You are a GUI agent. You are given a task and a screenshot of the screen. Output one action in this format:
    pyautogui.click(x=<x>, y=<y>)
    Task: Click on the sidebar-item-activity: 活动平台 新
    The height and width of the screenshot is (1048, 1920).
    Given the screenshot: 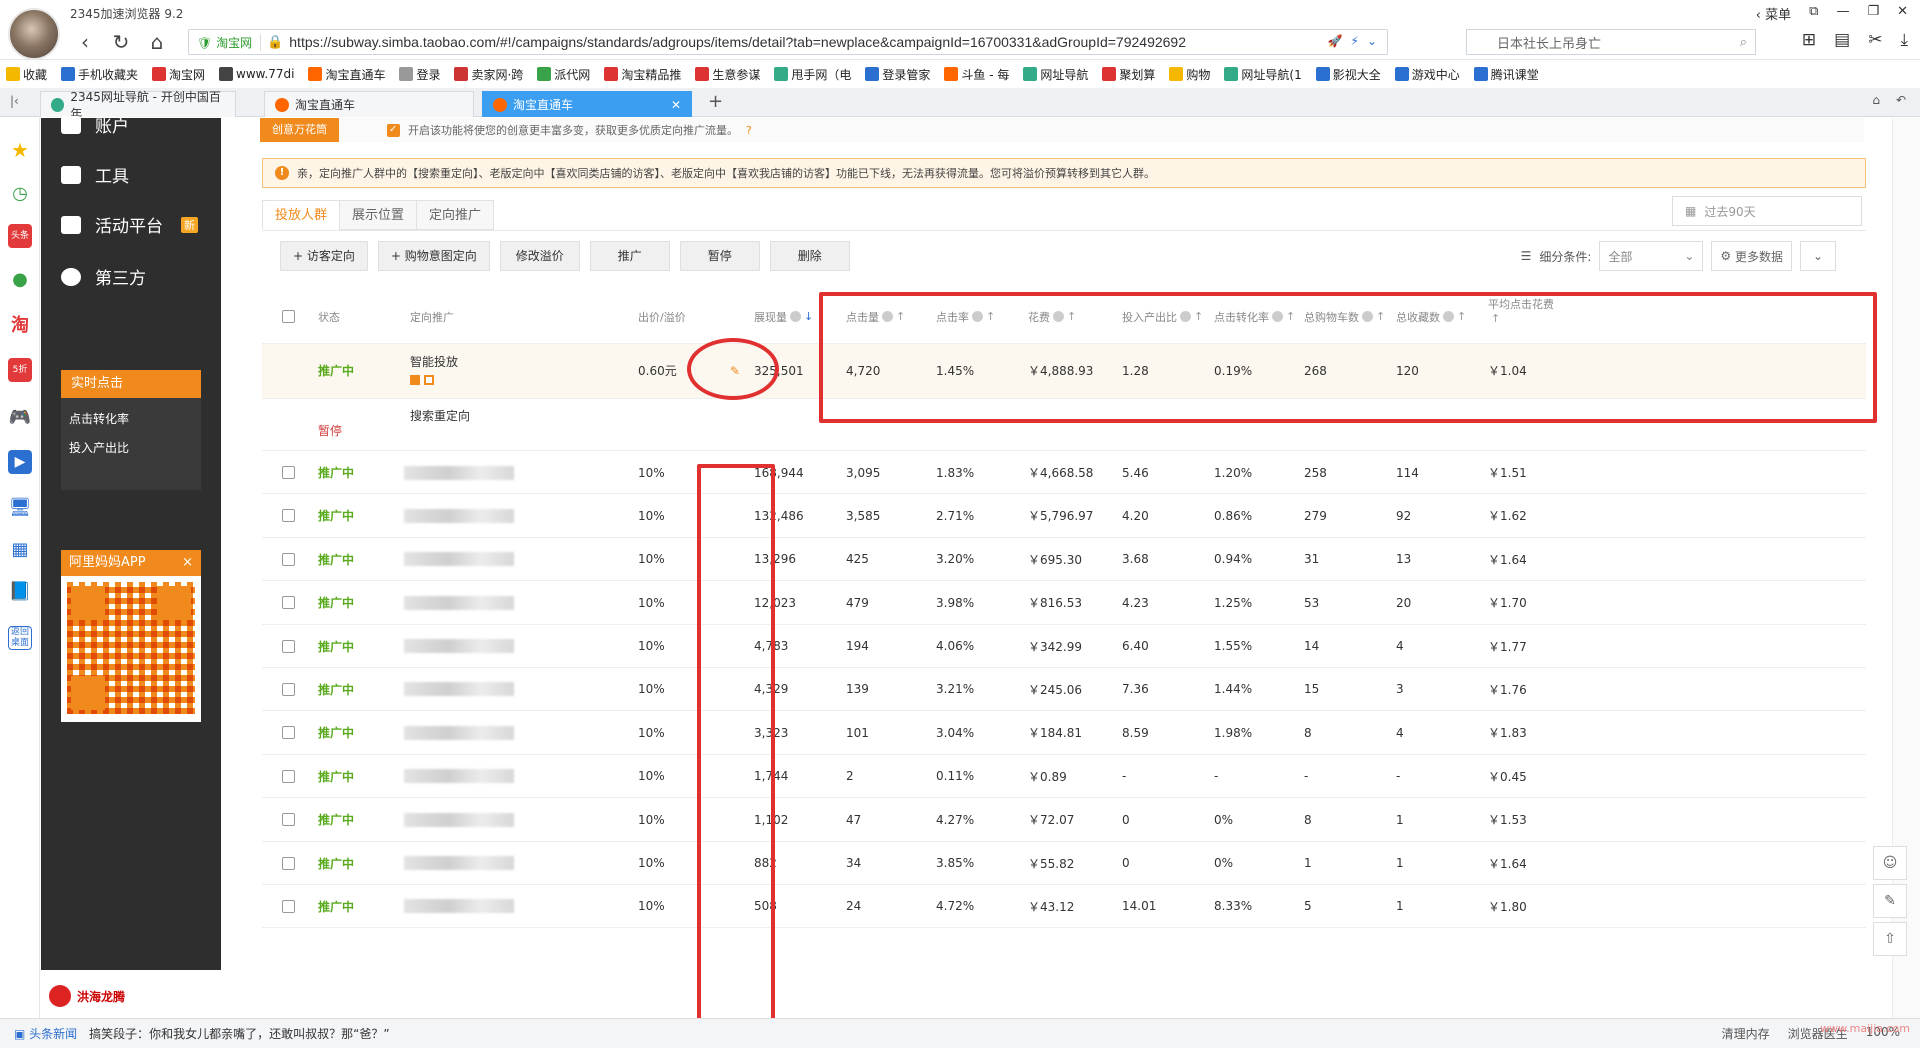 What is the action you would take?
    pyautogui.click(x=129, y=224)
    